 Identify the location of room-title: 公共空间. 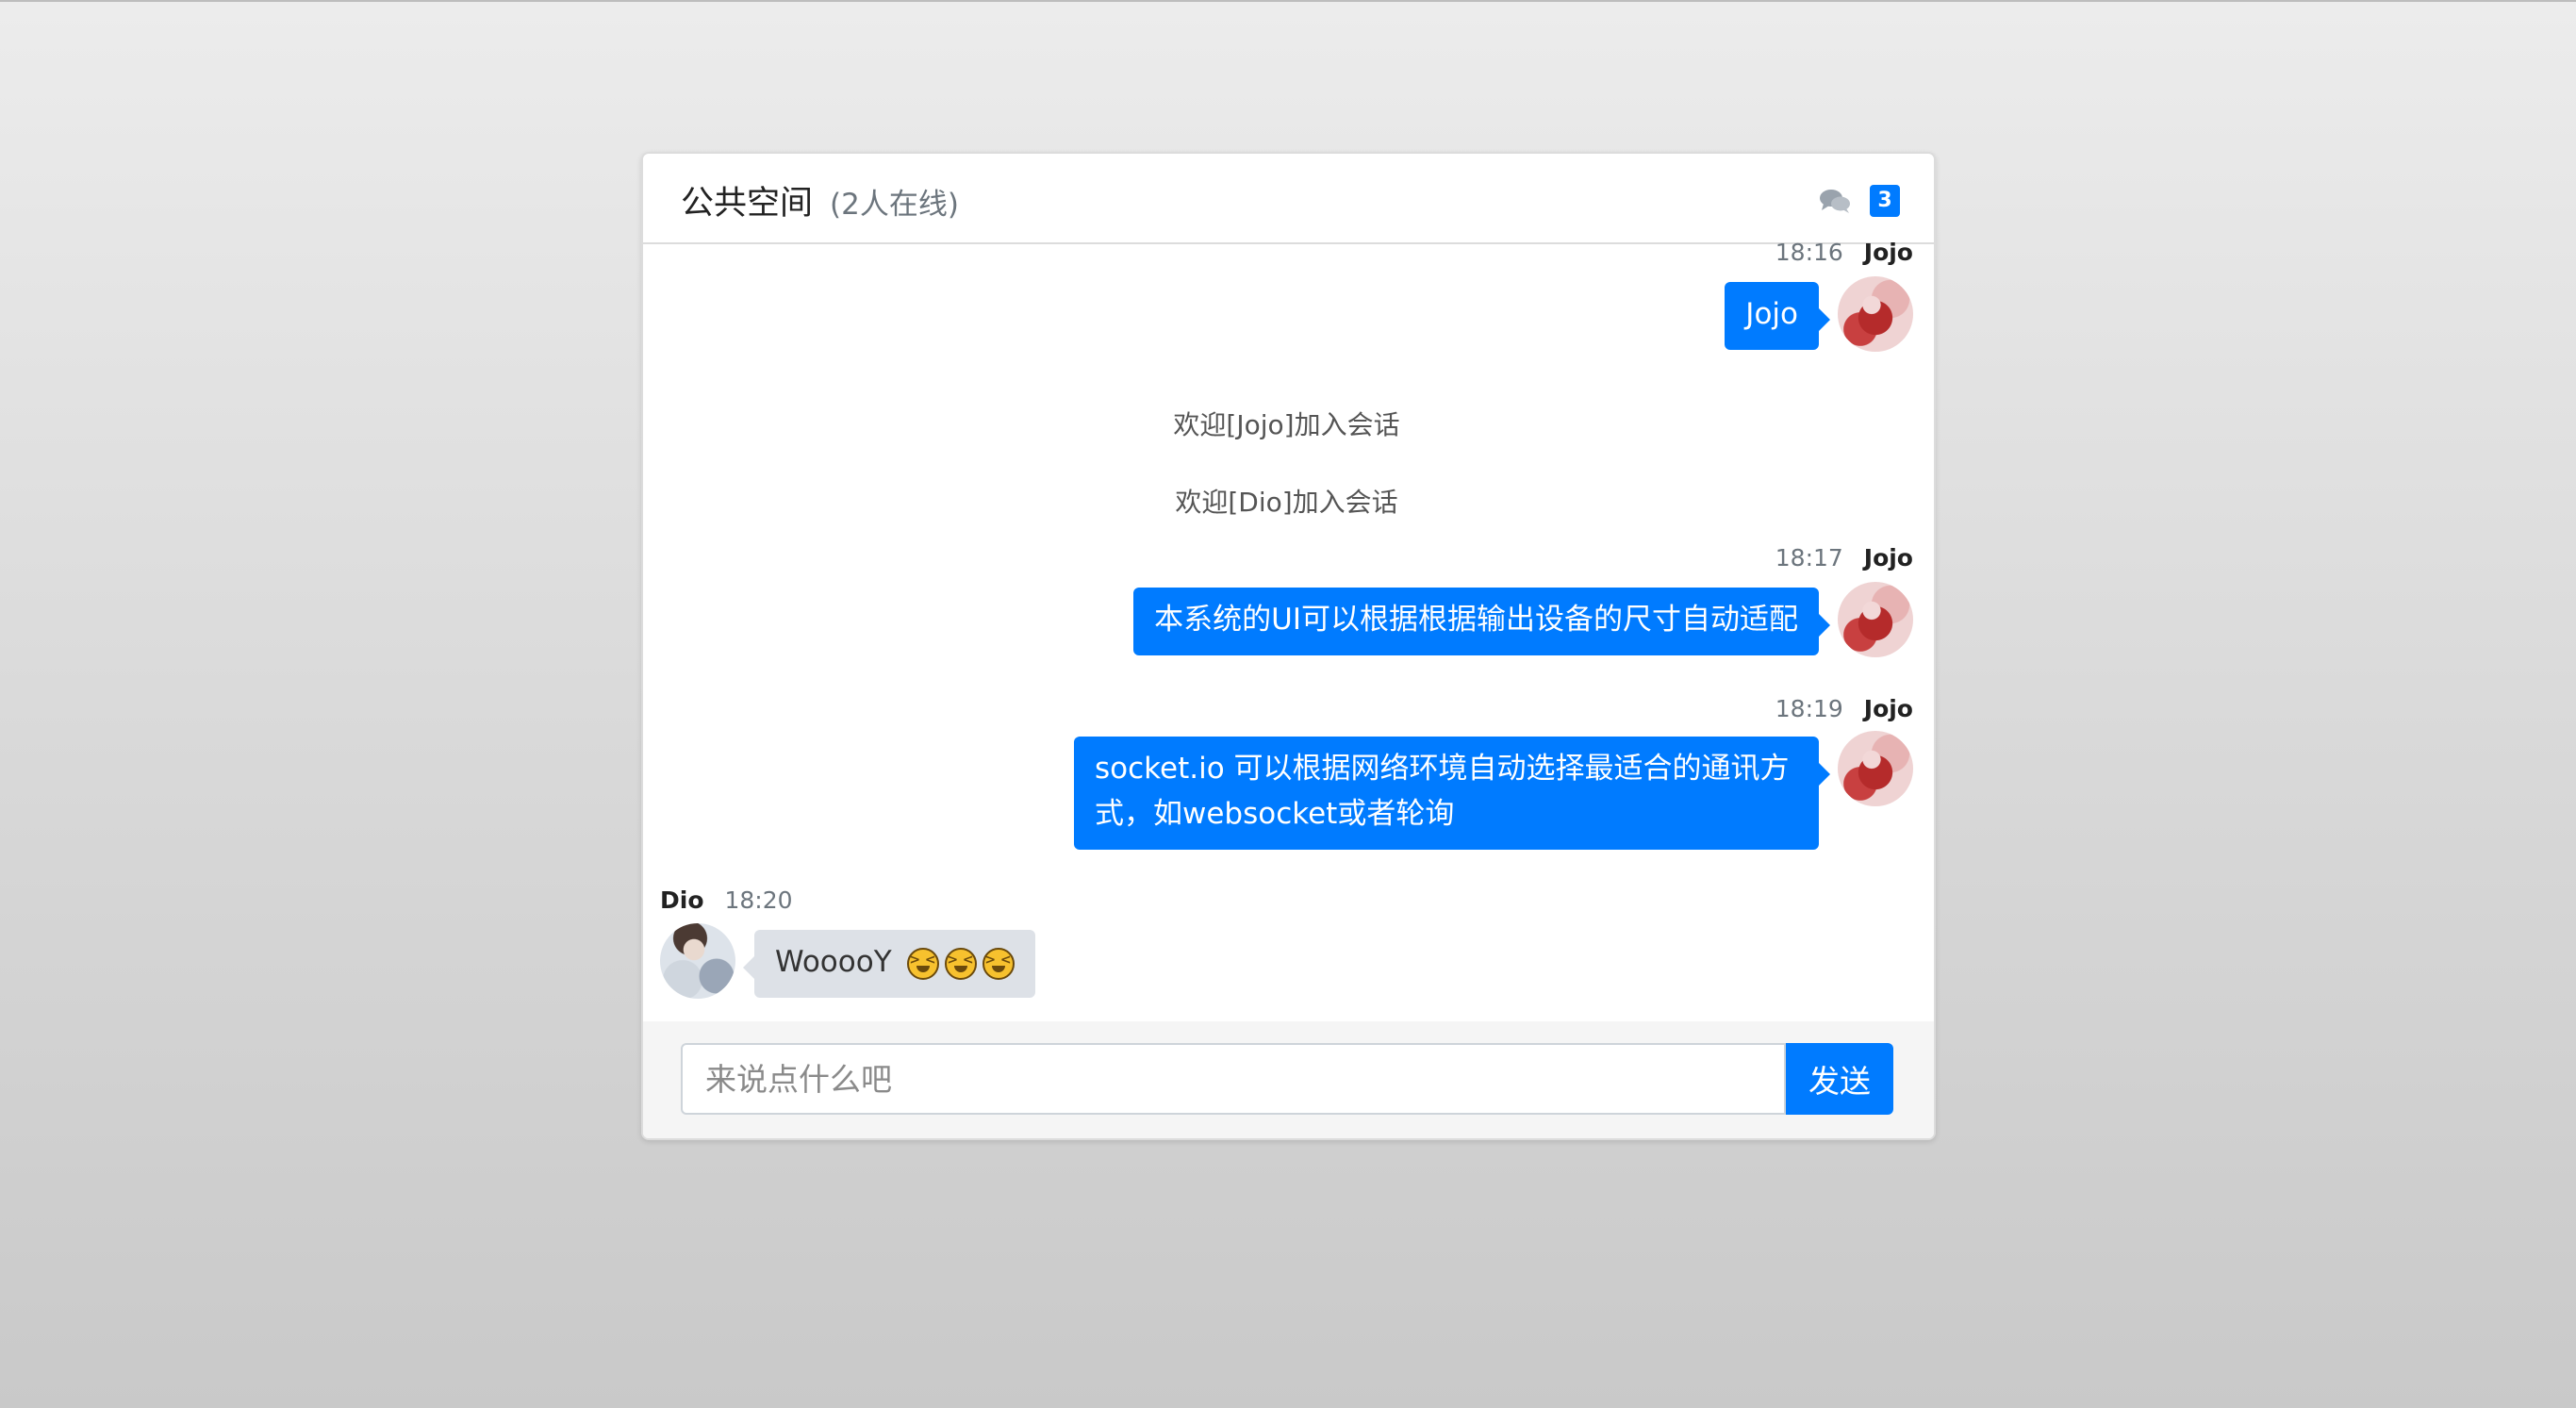
(747, 204).